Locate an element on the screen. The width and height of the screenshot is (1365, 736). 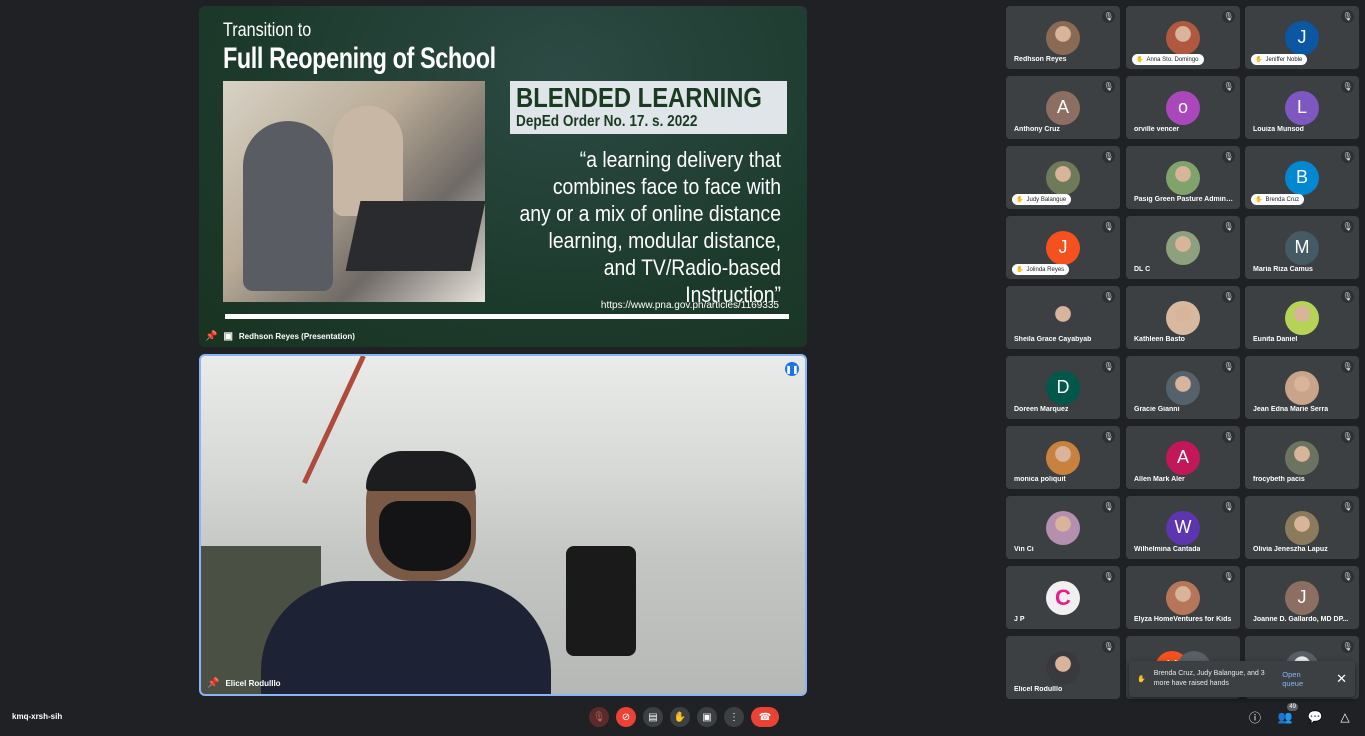
raised-hand-chip: ✋ Jolinda Reyes is located at coordinates (1041, 269).